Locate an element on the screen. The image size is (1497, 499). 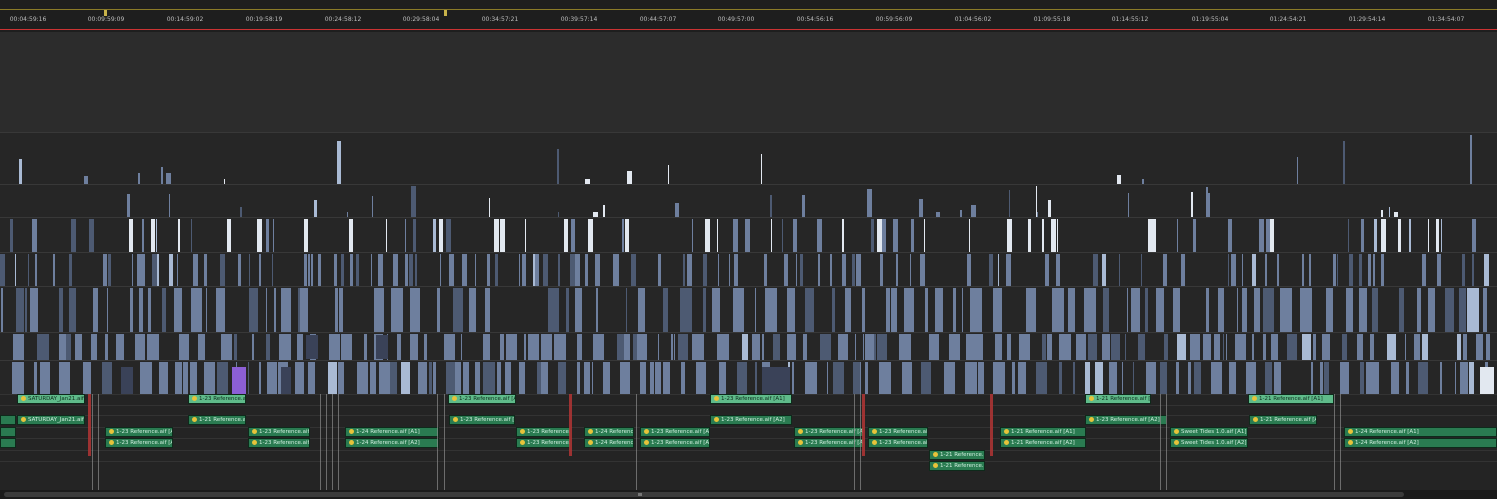
audio-clip: 1-24 Reference.aif [A1] is located at coordinates (392, 432).